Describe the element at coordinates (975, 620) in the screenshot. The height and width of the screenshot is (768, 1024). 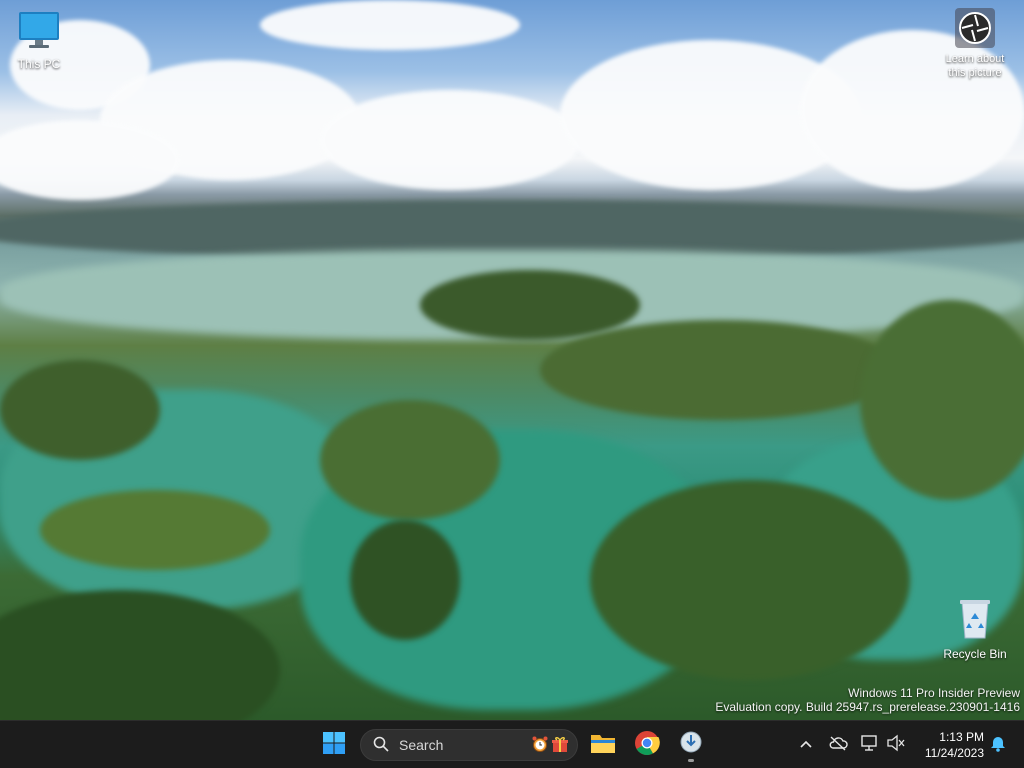
I see `recycle-bin-icon` at that location.